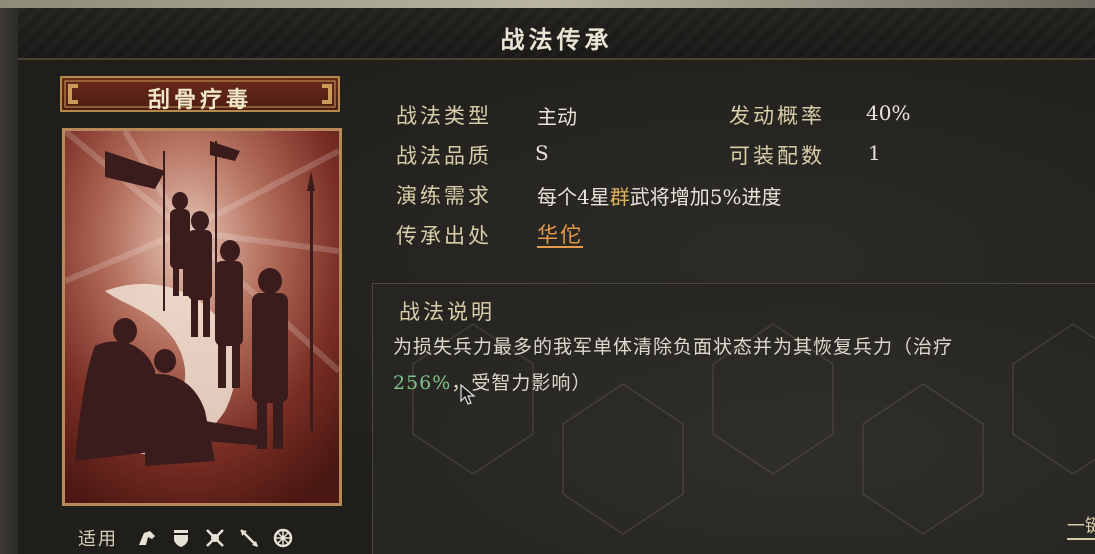  What do you see at coordinates (444, 116) in the screenshot?
I see `skill-type-label: 战法类型` at bounding box center [444, 116].